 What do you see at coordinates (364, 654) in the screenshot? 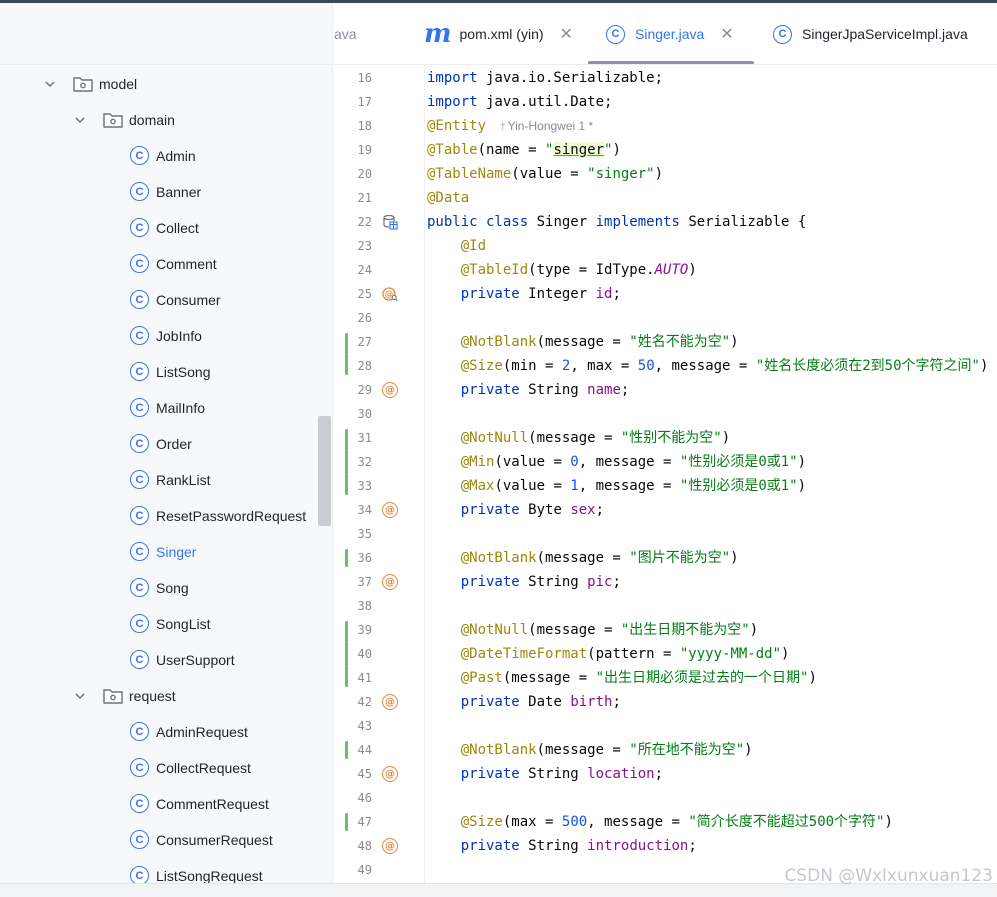
I see `line-number: 40` at bounding box center [364, 654].